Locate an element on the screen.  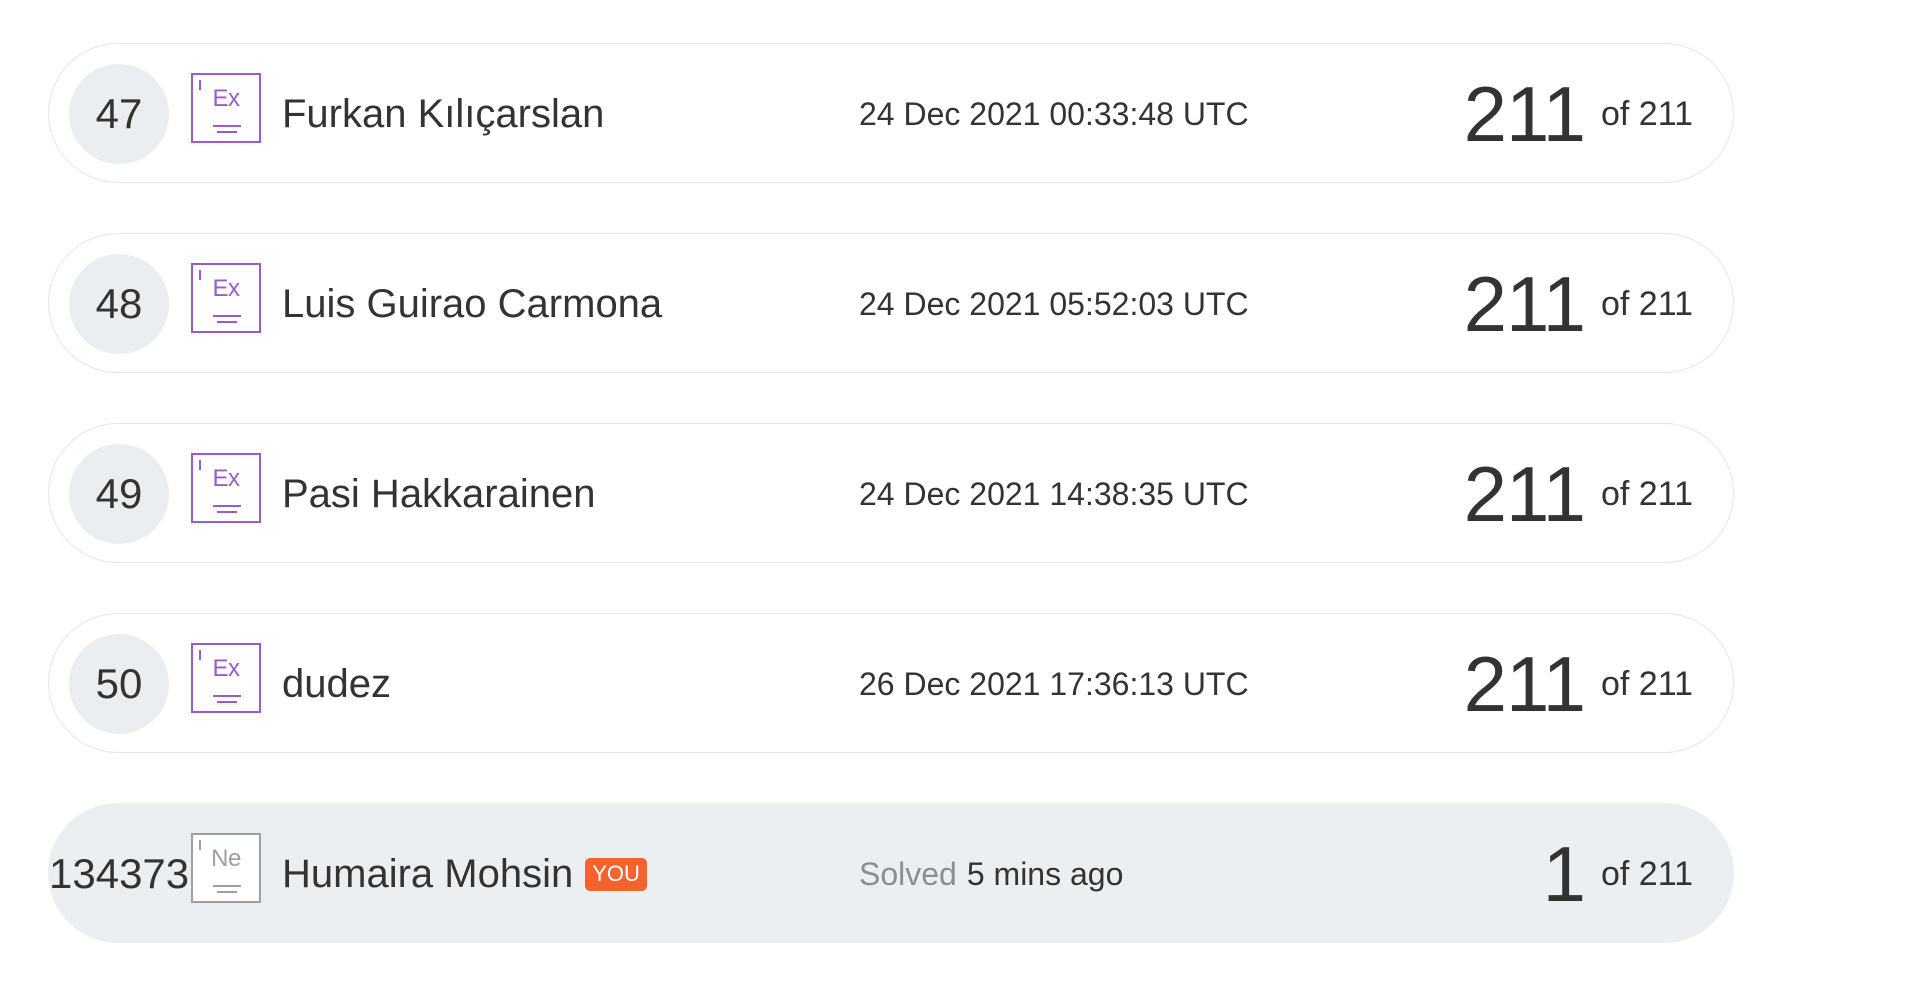
solve-status: Solved 5 mins ago is located at coordinates (991, 874).